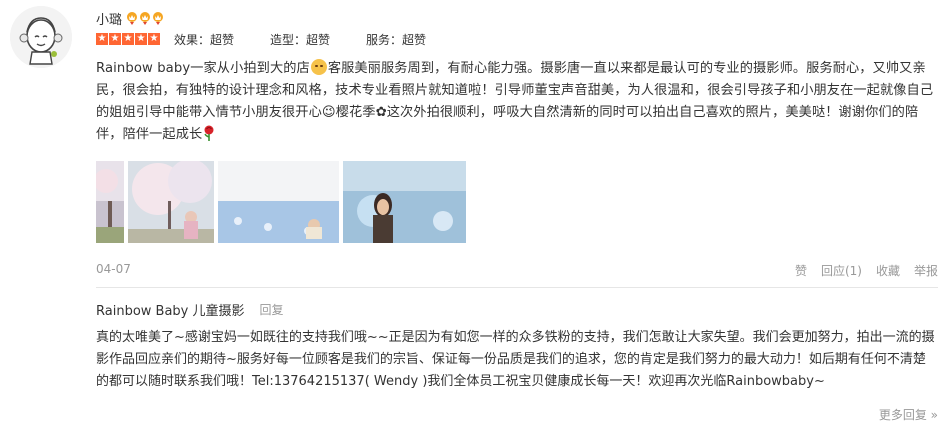 The height and width of the screenshot is (433, 947). What do you see at coordinates (866, 270) in the screenshot?
I see `review-actions: 赞 回应(1) 收藏 举报` at bounding box center [866, 270].